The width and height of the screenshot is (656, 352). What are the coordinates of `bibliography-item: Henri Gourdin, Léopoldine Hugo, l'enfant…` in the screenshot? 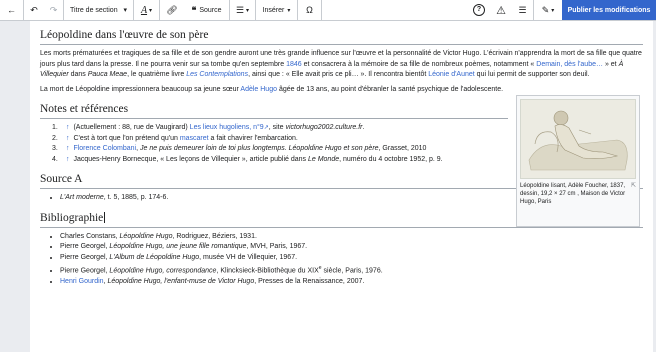 It's located at (351, 282).